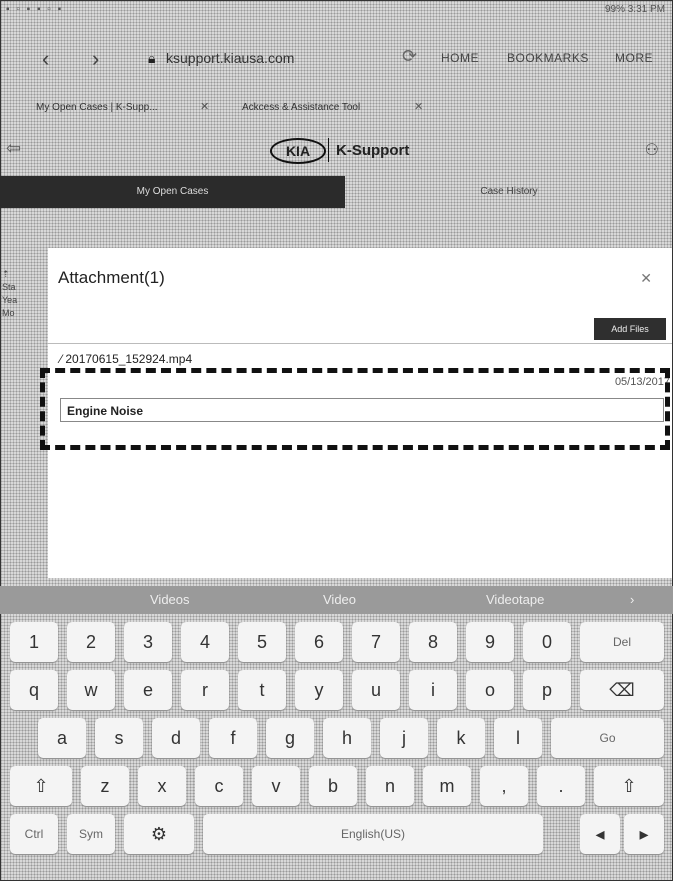  What do you see at coordinates (95, 59) in the screenshot?
I see `forward-icon: ›` at bounding box center [95, 59].